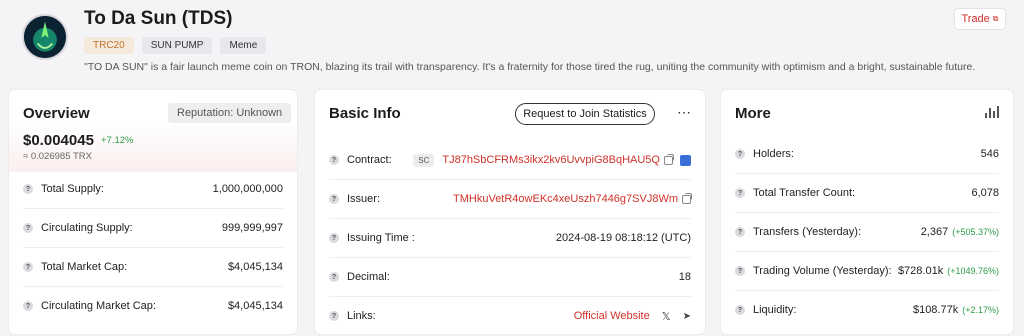  I want to click on tag-meme: Meme, so click(243, 45).